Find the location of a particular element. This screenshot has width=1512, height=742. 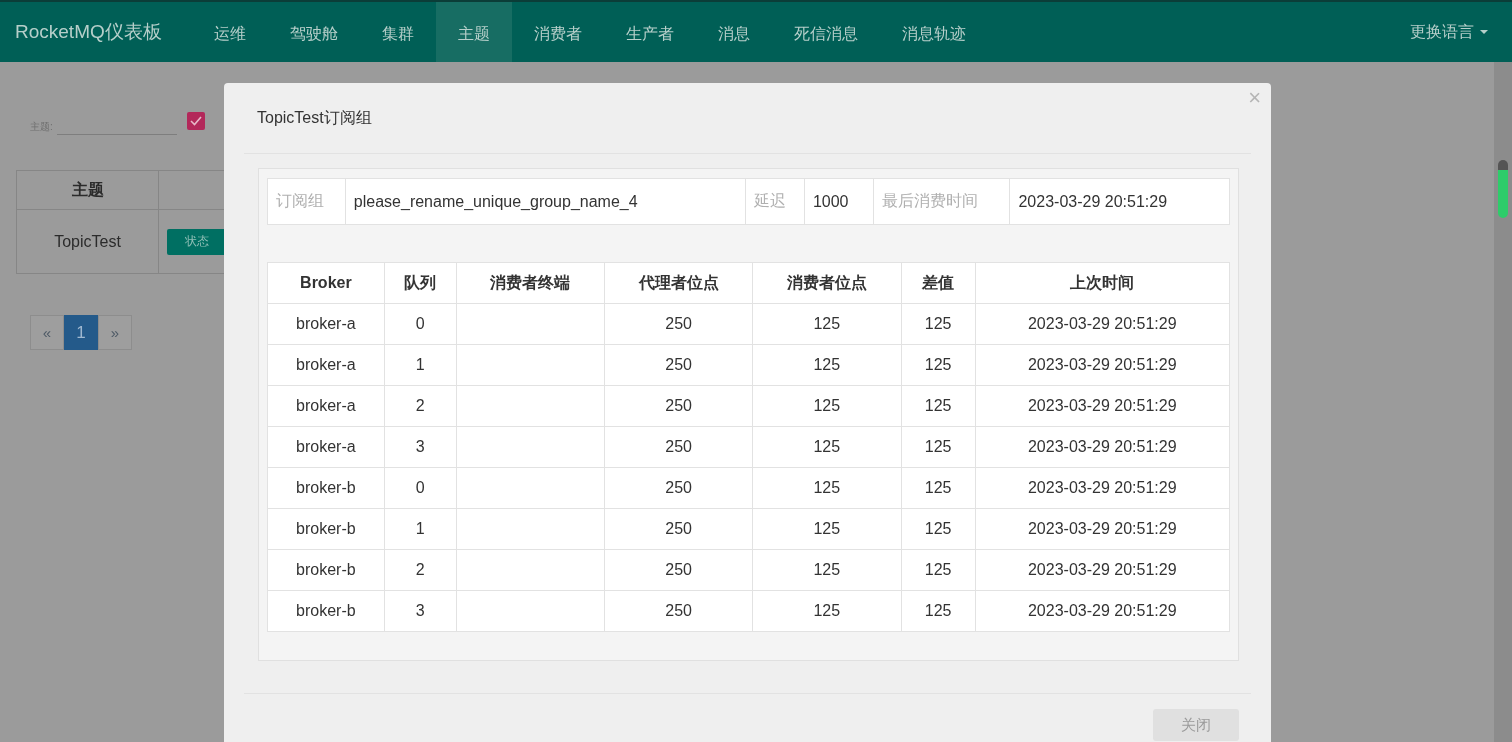

nav-tab: 消息轨迹 is located at coordinates (933, 32).